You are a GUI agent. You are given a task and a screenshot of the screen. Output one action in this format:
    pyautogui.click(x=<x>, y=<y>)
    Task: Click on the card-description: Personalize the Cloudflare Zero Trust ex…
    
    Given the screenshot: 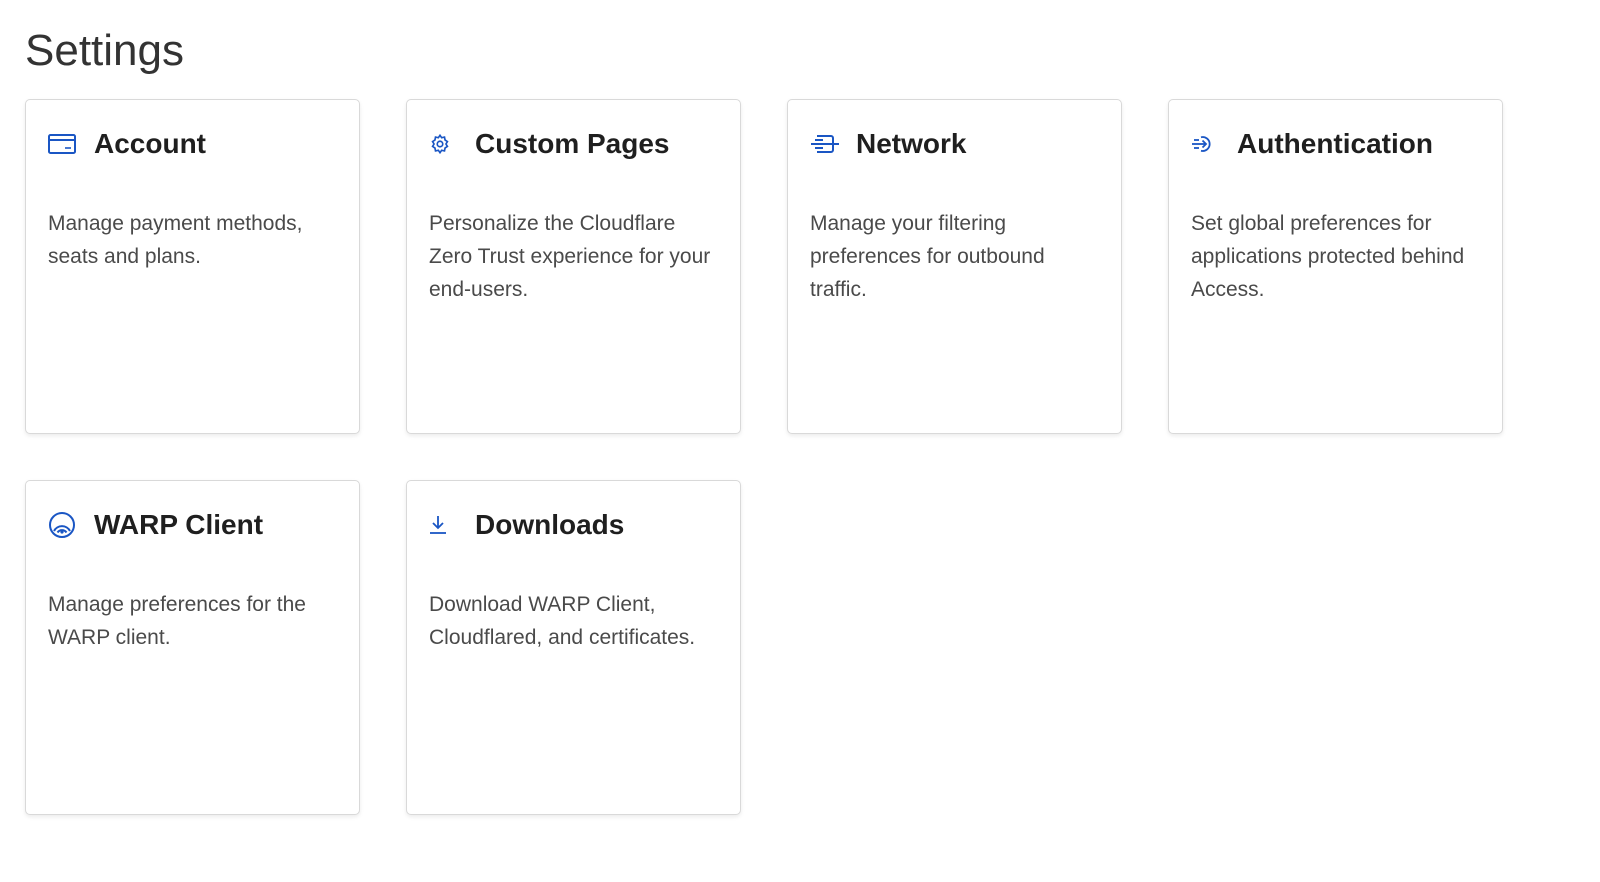 What is the action you would take?
    pyautogui.click(x=570, y=256)
    